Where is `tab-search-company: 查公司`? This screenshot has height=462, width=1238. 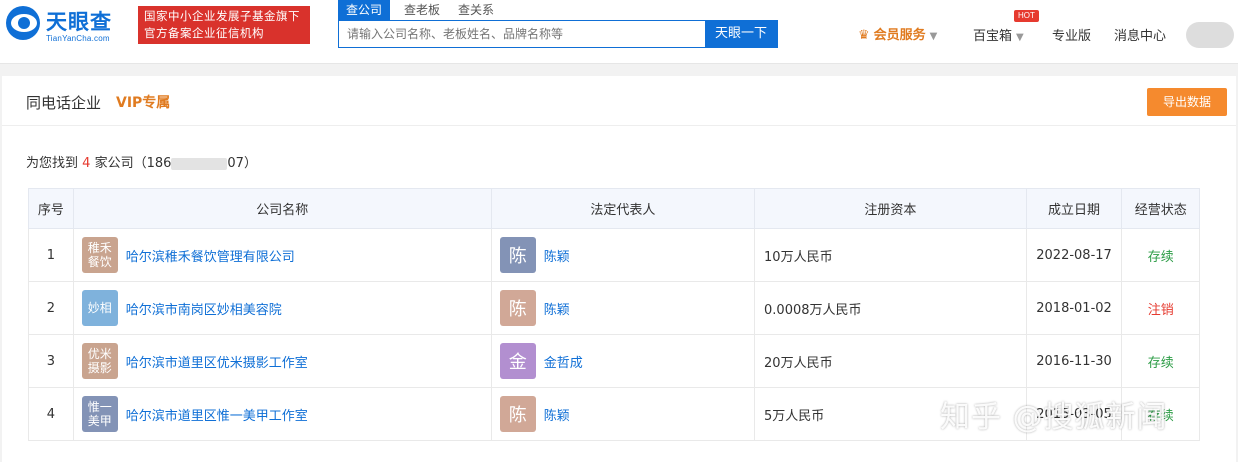
tab-search-company: 查公司 is located at coordinates (364, 10).